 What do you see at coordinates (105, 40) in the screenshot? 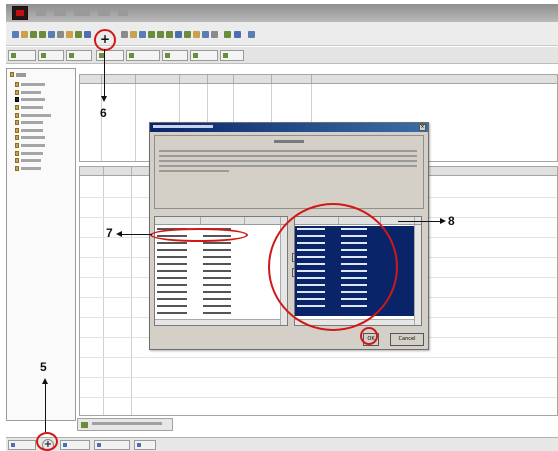
I see `highlight-ring-toolbar-add` at bounding box center [105, 40].